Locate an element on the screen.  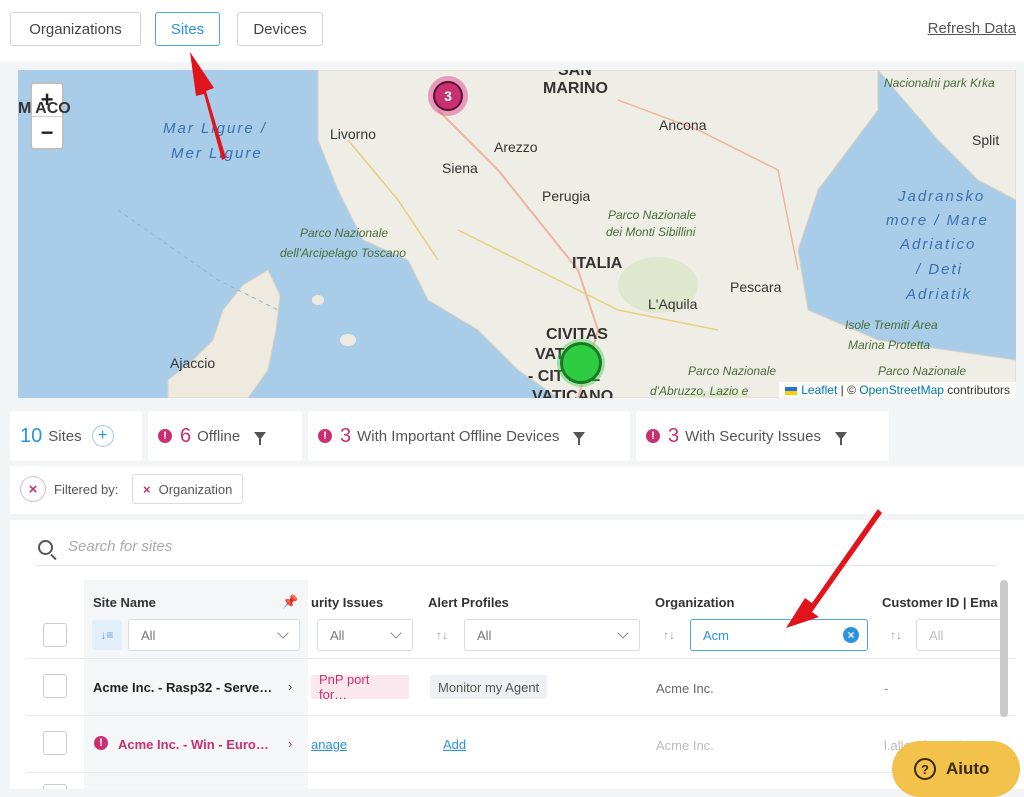
map-label-livorno: Livorno is located at coordinates (353, 134).